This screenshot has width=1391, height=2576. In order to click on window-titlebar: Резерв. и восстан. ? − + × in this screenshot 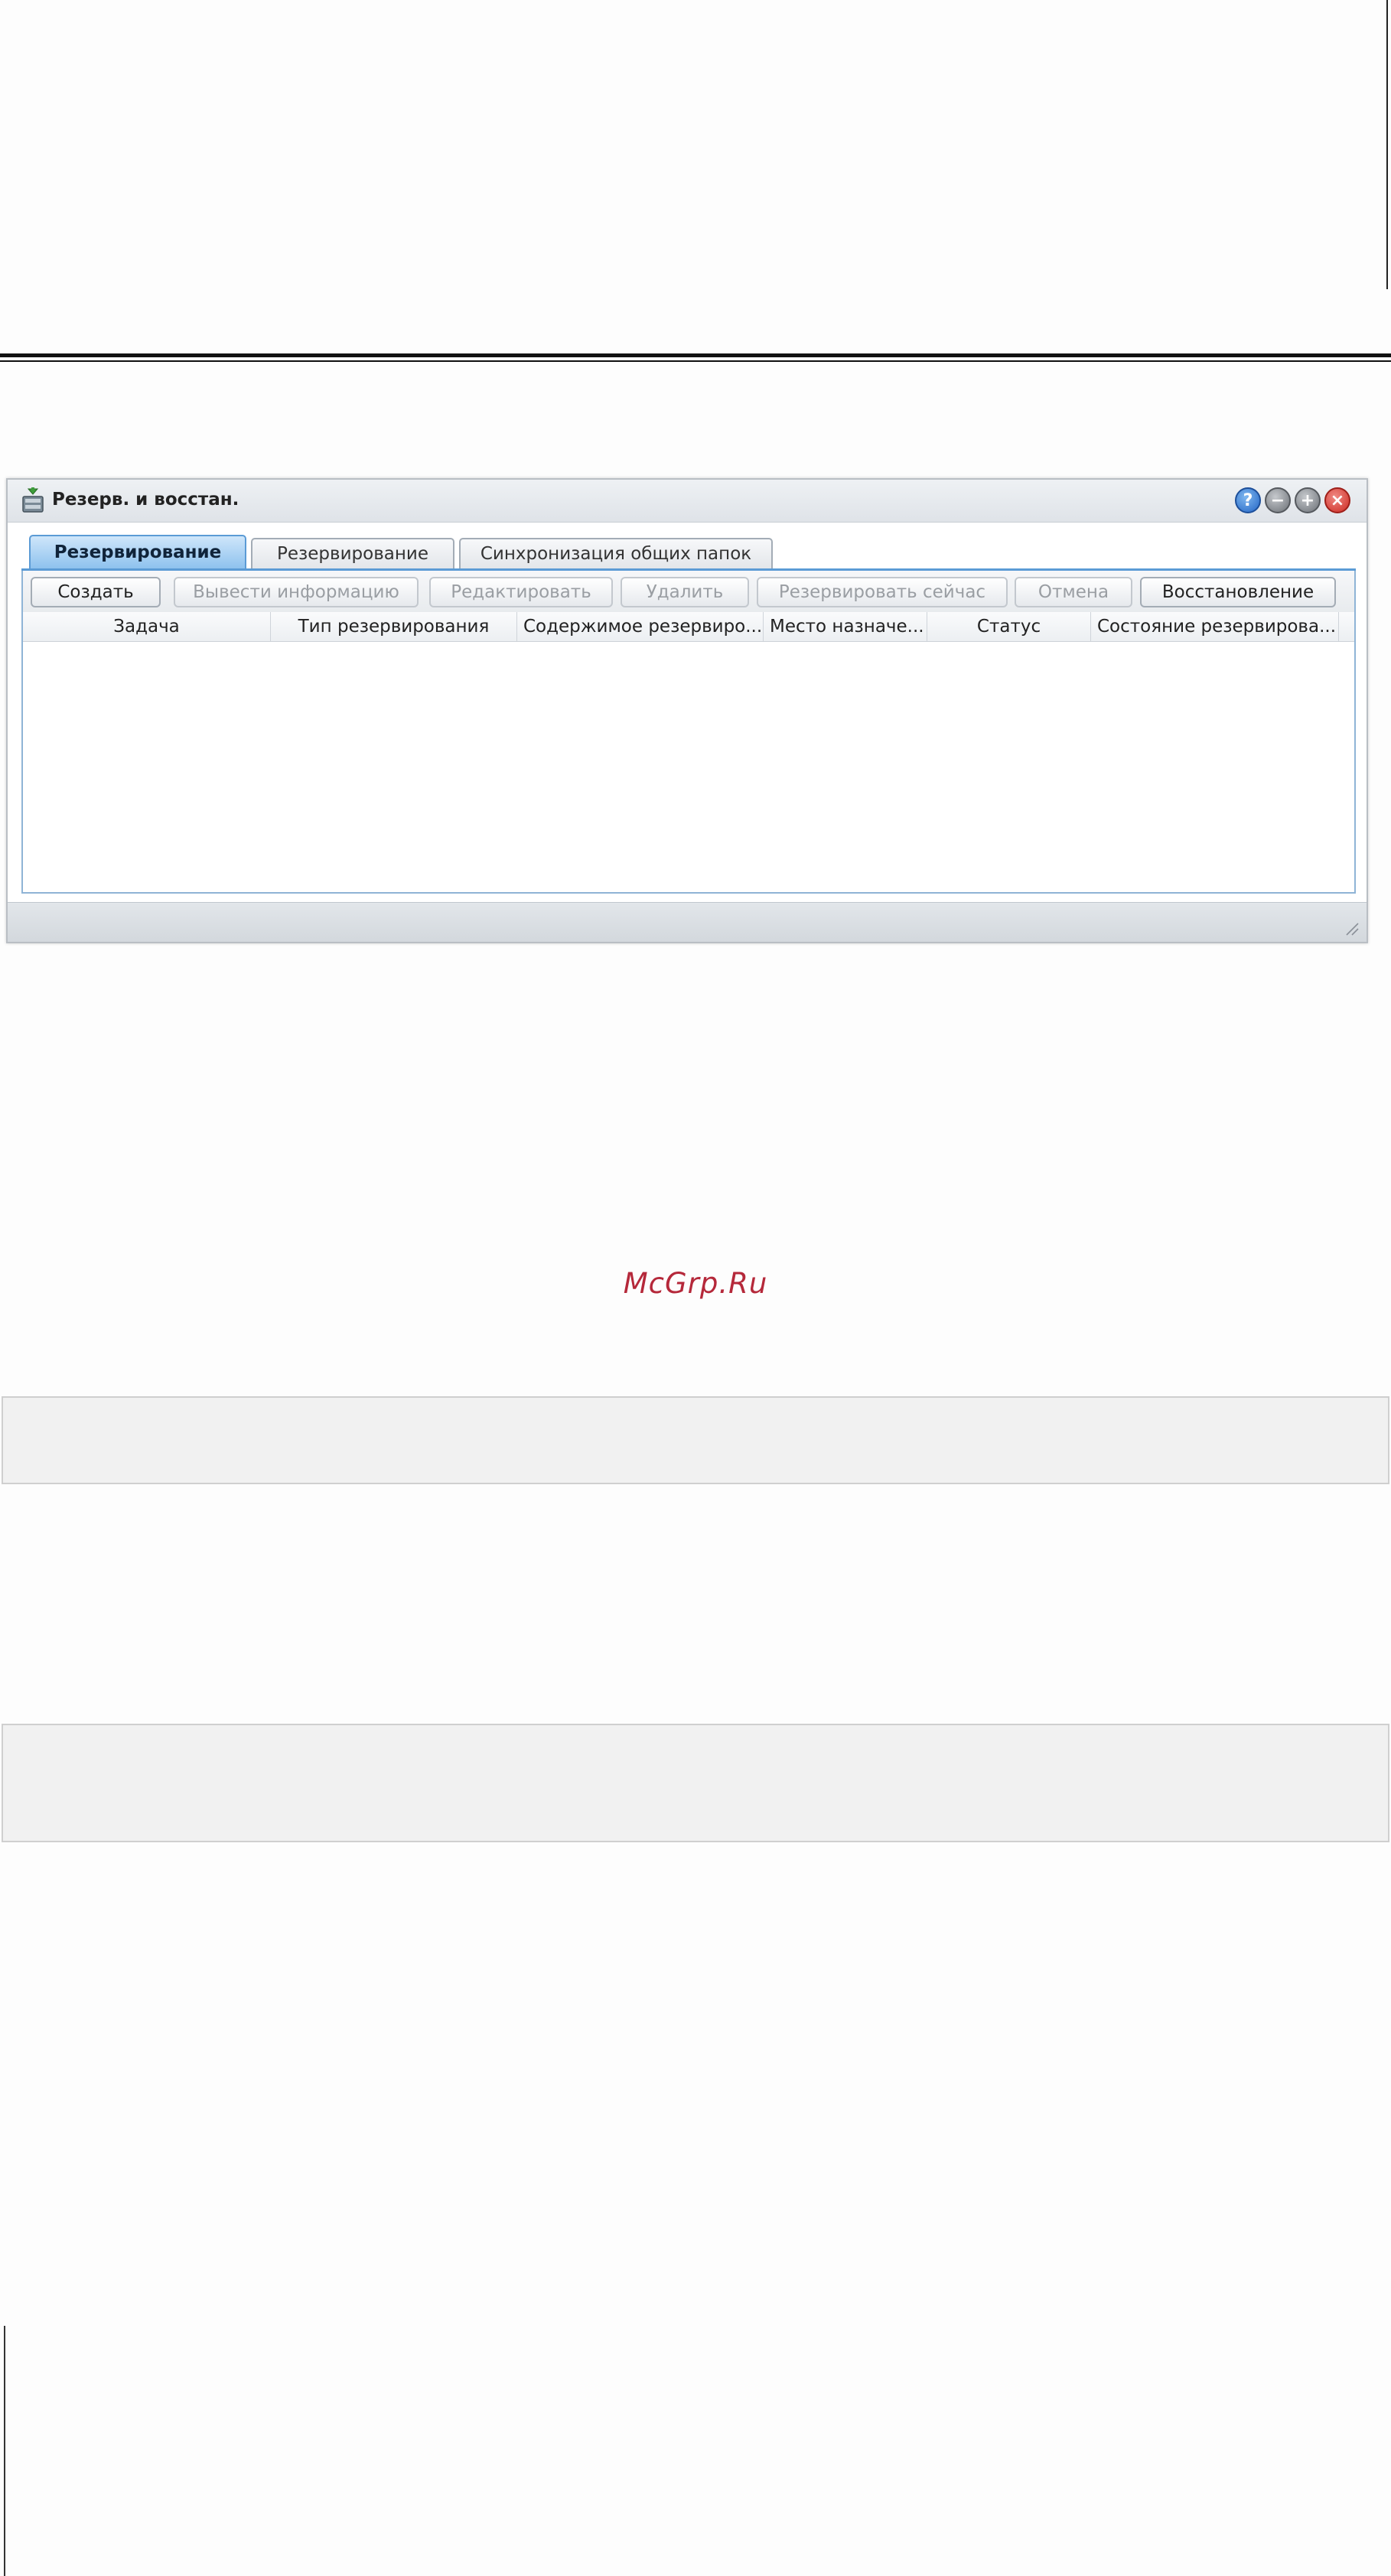, I will do `click(687, 501)`.